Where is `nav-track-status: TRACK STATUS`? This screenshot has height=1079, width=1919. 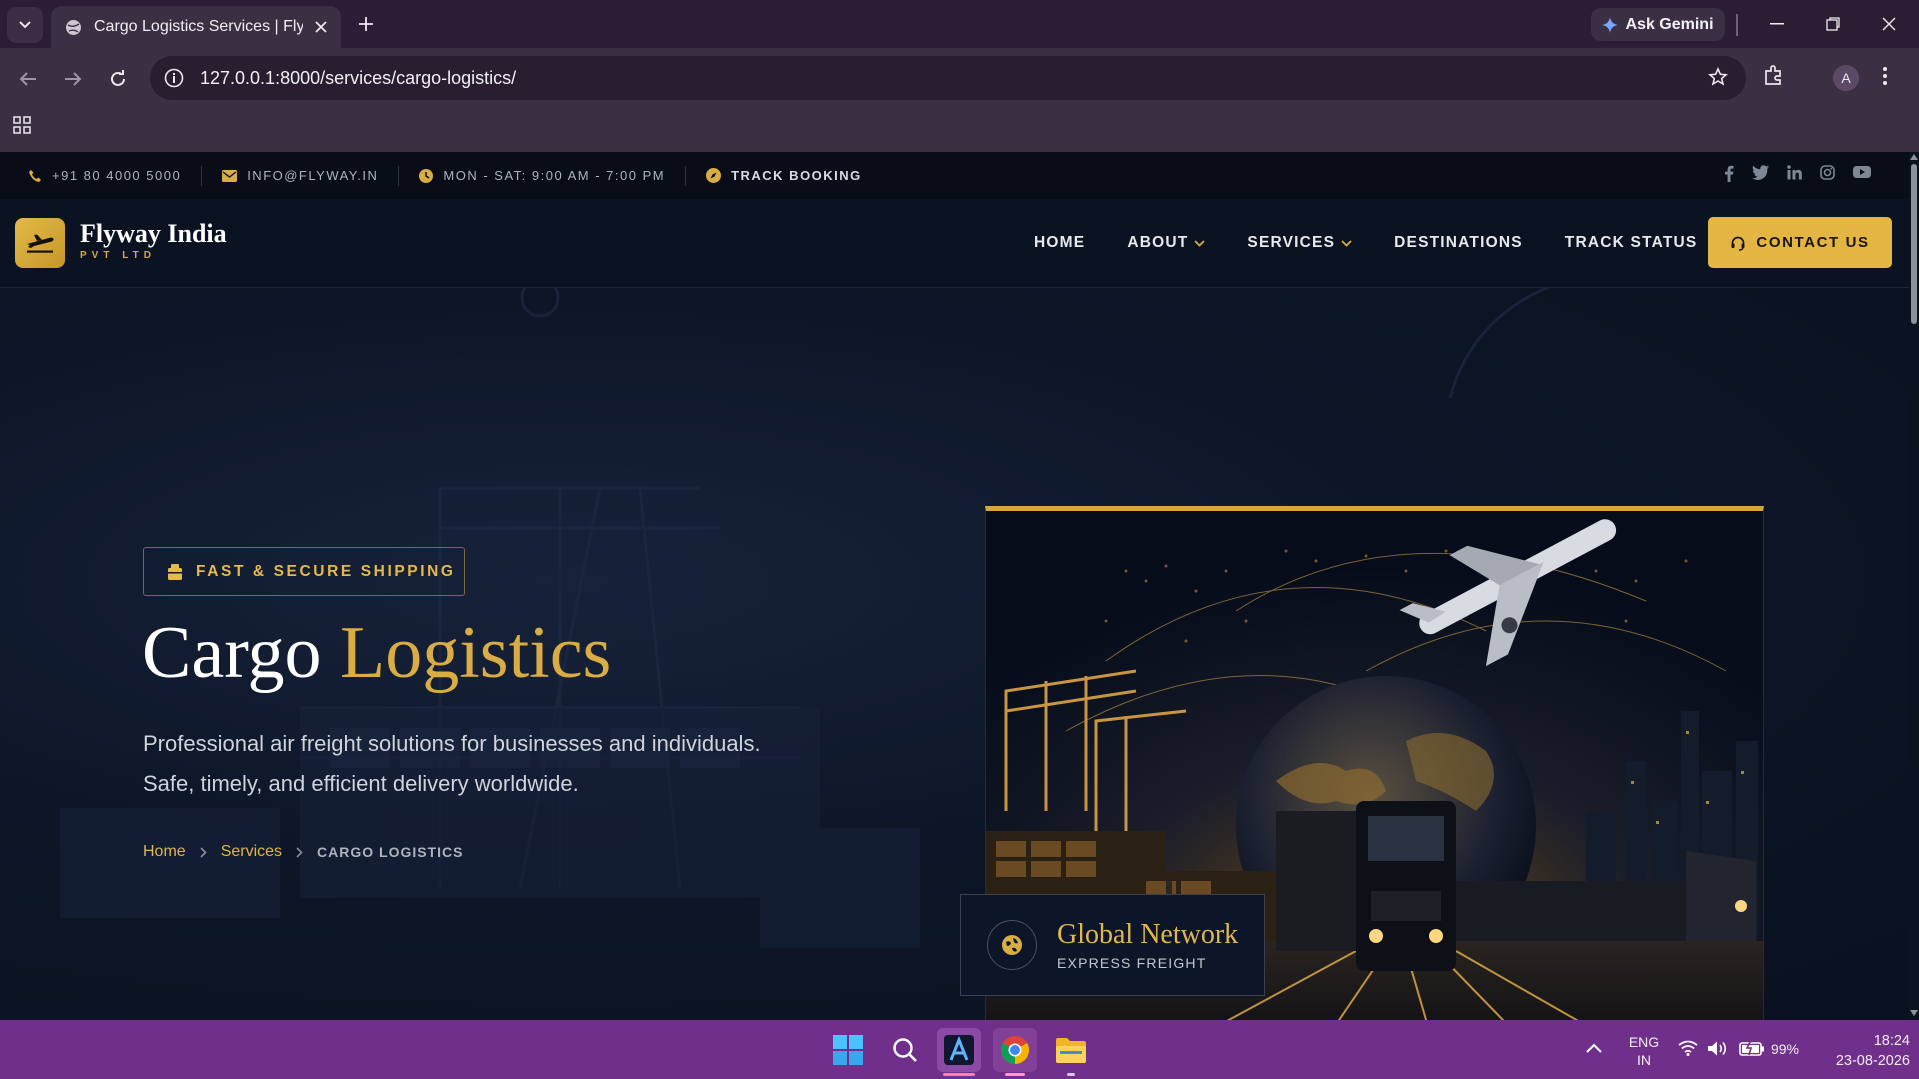
nav-track-status: TRACK STATUS is located at coordinates (1631, 243).